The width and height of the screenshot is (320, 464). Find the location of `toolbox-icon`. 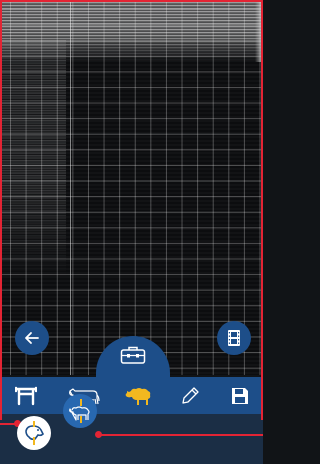

toolbox-icon is located at coordinates (133, 355).